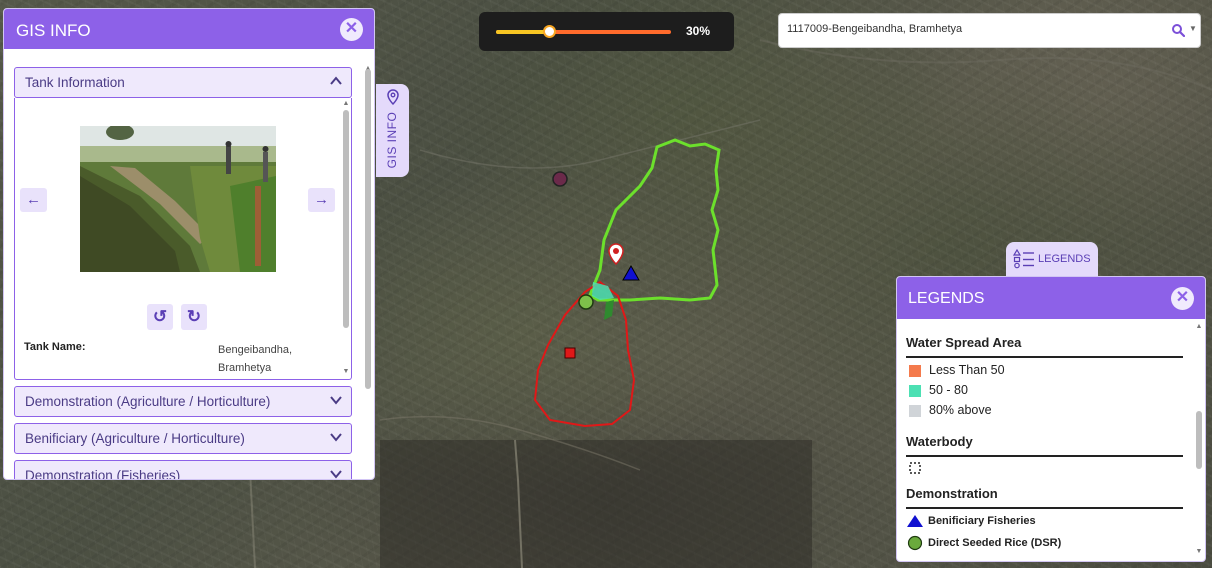  I want to click on close-legends-button: ✕, so click(1182, 298).